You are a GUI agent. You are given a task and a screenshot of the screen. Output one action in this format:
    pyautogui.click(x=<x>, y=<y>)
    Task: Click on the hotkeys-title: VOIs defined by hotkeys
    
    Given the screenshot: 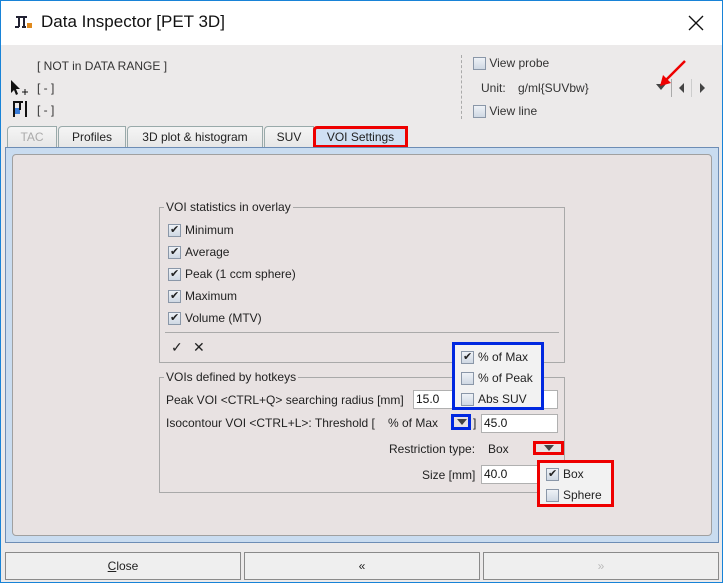 What is the action you would take?
    pyautogui.click(x=231, y=377)
    